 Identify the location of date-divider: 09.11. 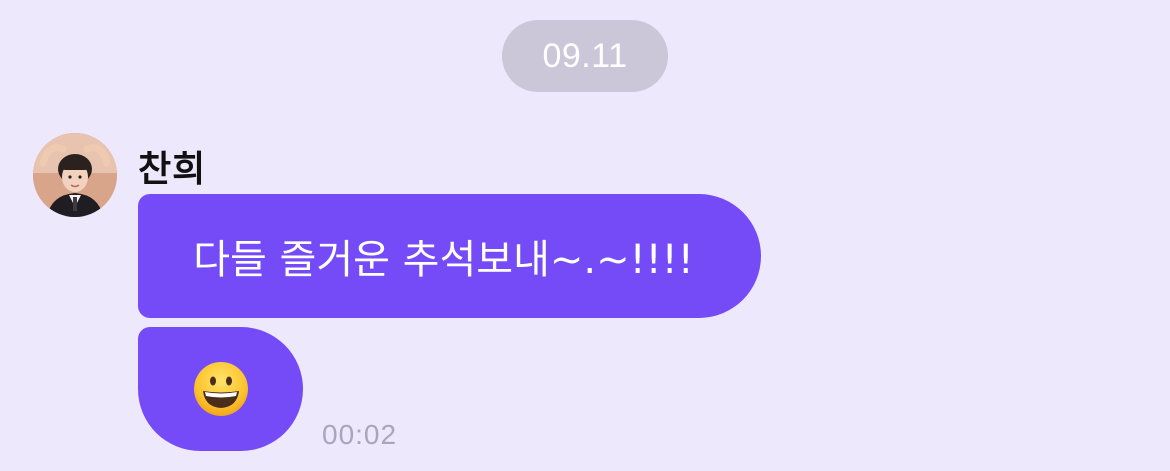
(585, 56).